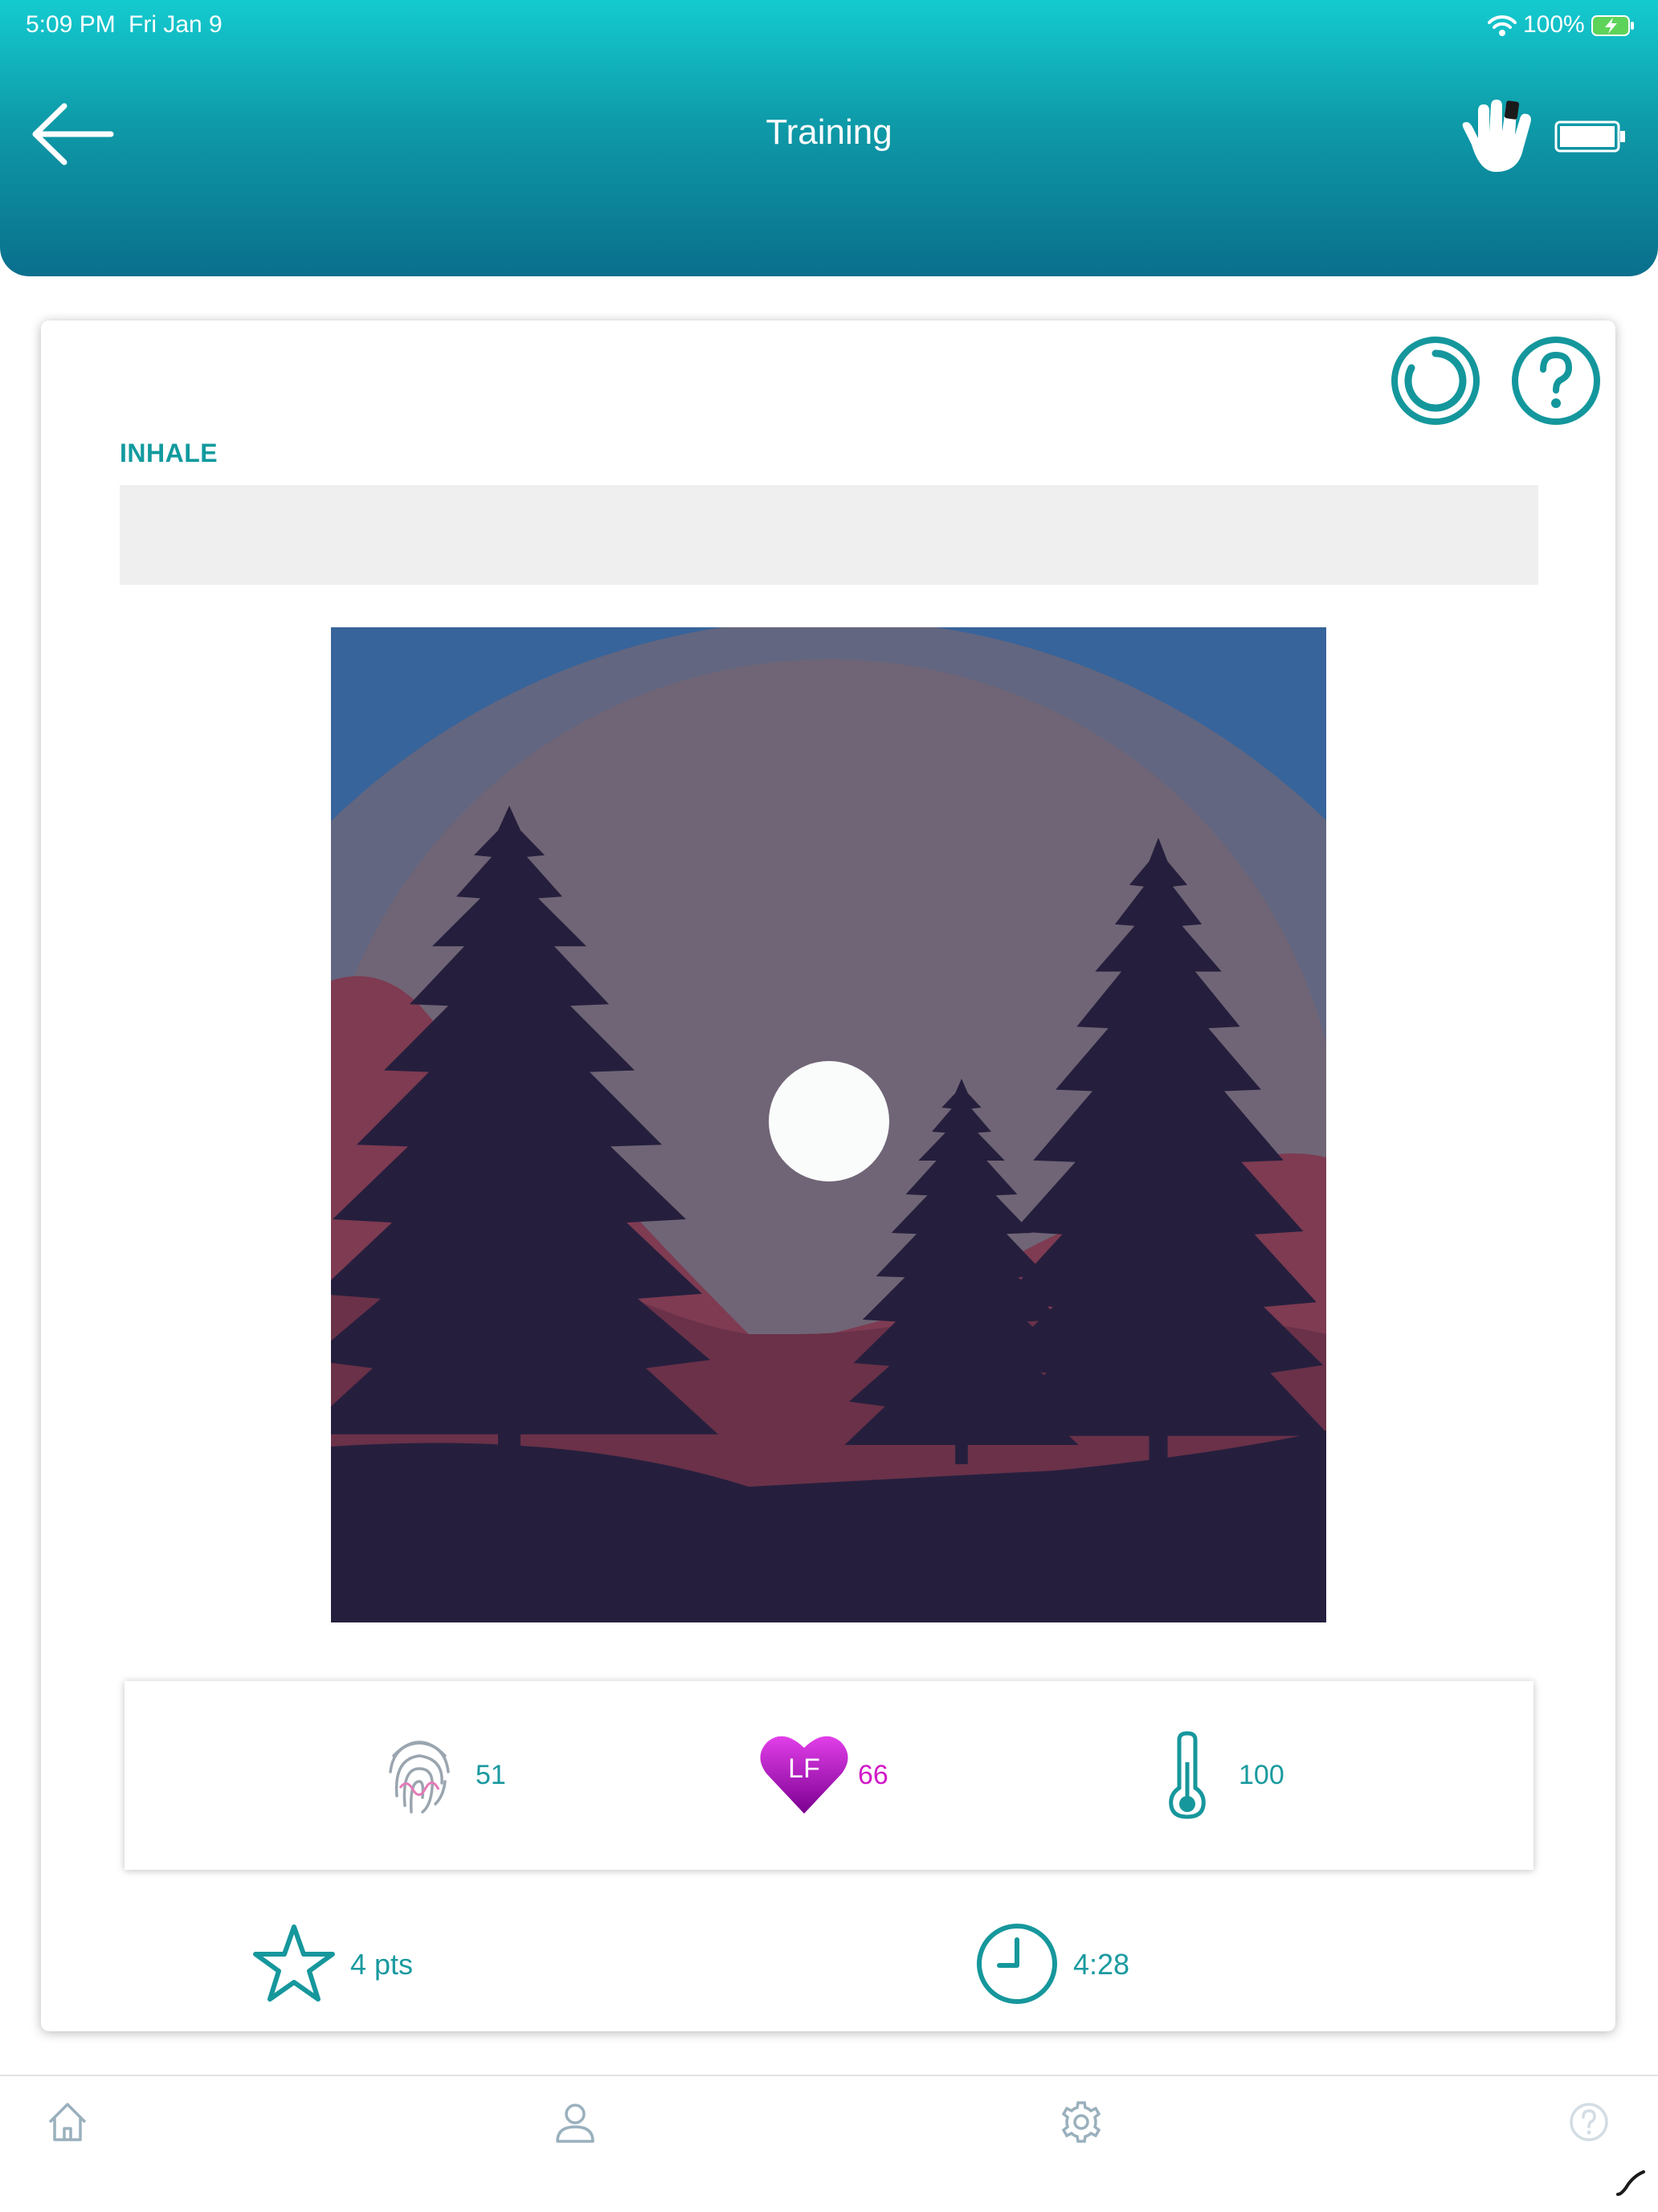  I want to click on status-time: 5:09 PM, so click(71, 24).